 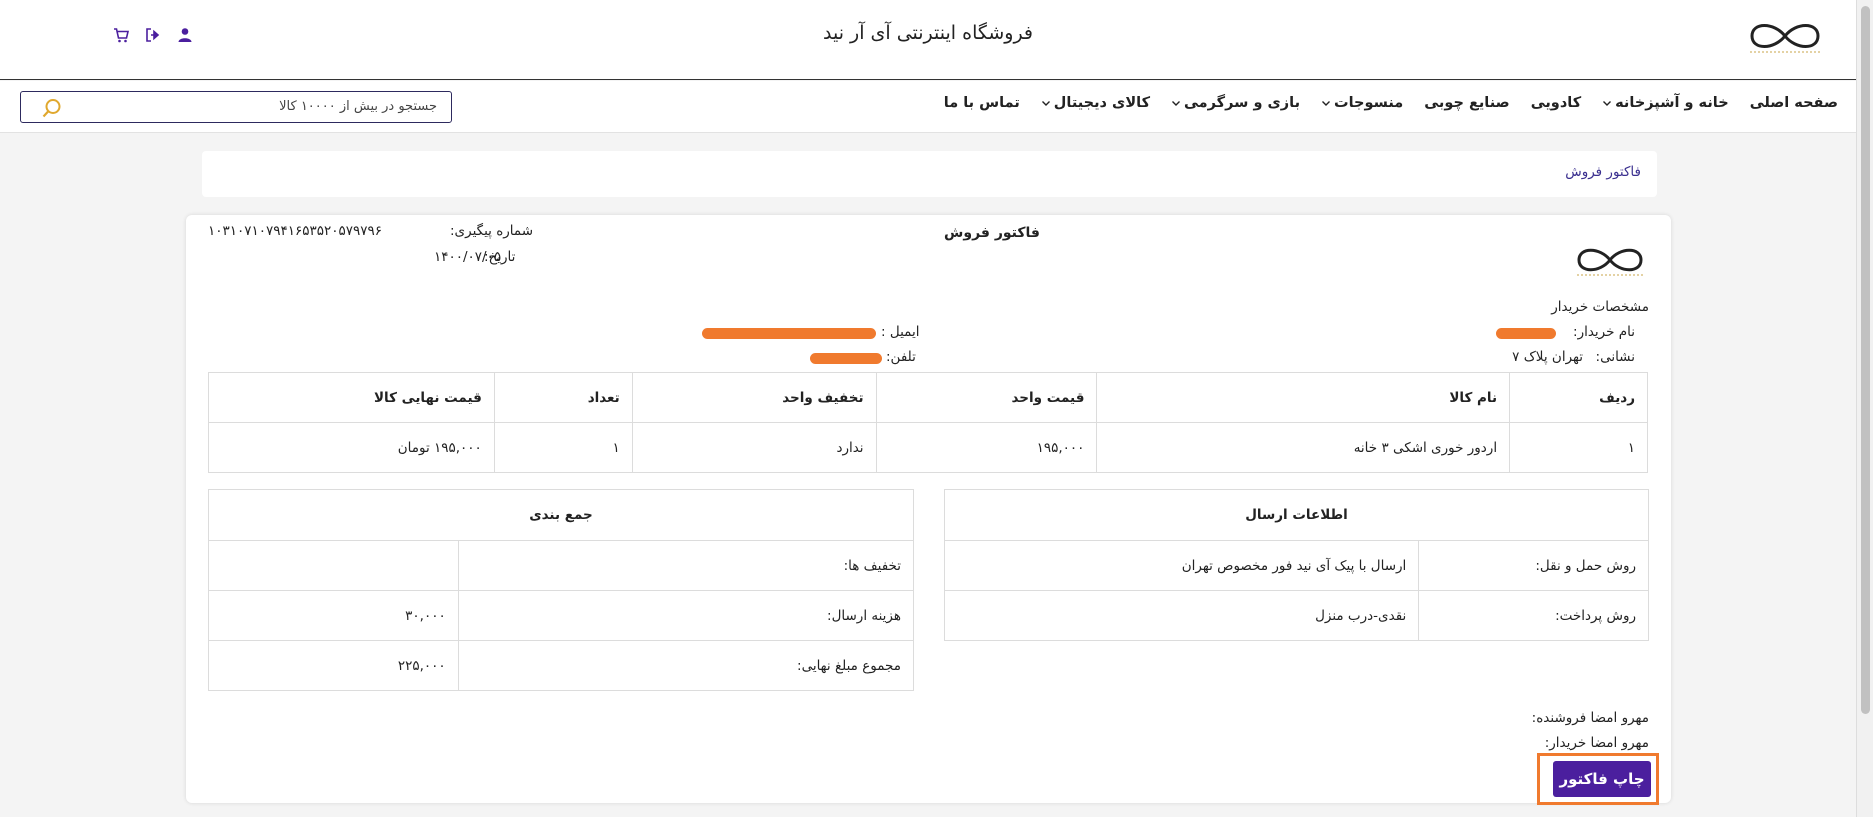 What do you see at coordinates (1604, 332) in the screenshot?
I see `buyer-name-label: نام خریدار:` at bounding box center [1604, 332].